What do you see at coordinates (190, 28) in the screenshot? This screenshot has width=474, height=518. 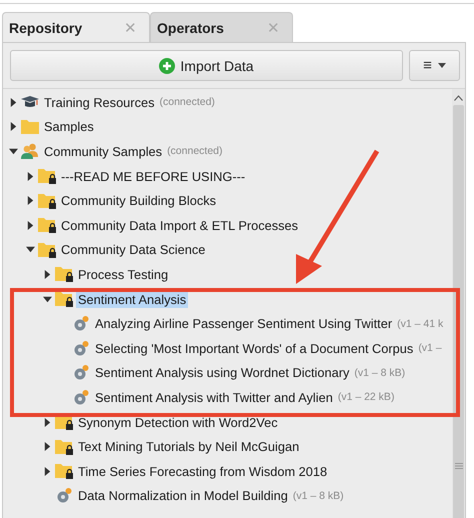 I see `tab-label: Operators` at bounding box center [190, 28].